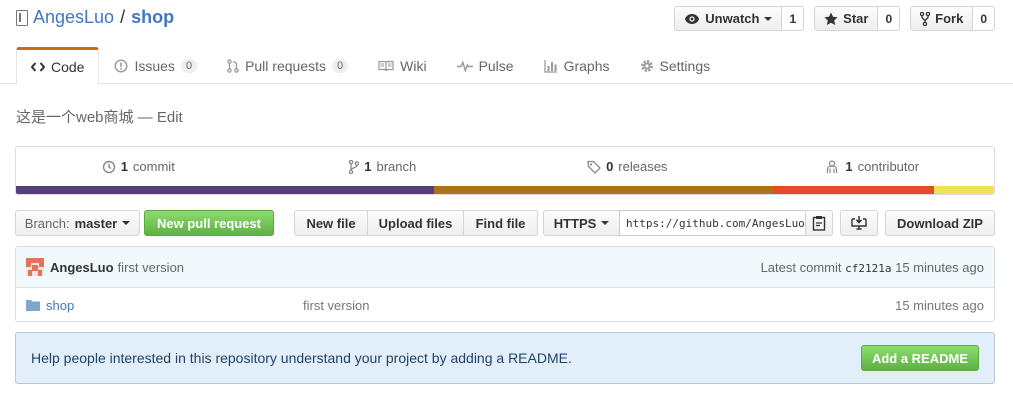  What do you see at coordinates (712, 223) in the screenshot?
I see `clone-url-input: https://github.com/AngesLuo/shop.git` at bounding box center [712, 223].